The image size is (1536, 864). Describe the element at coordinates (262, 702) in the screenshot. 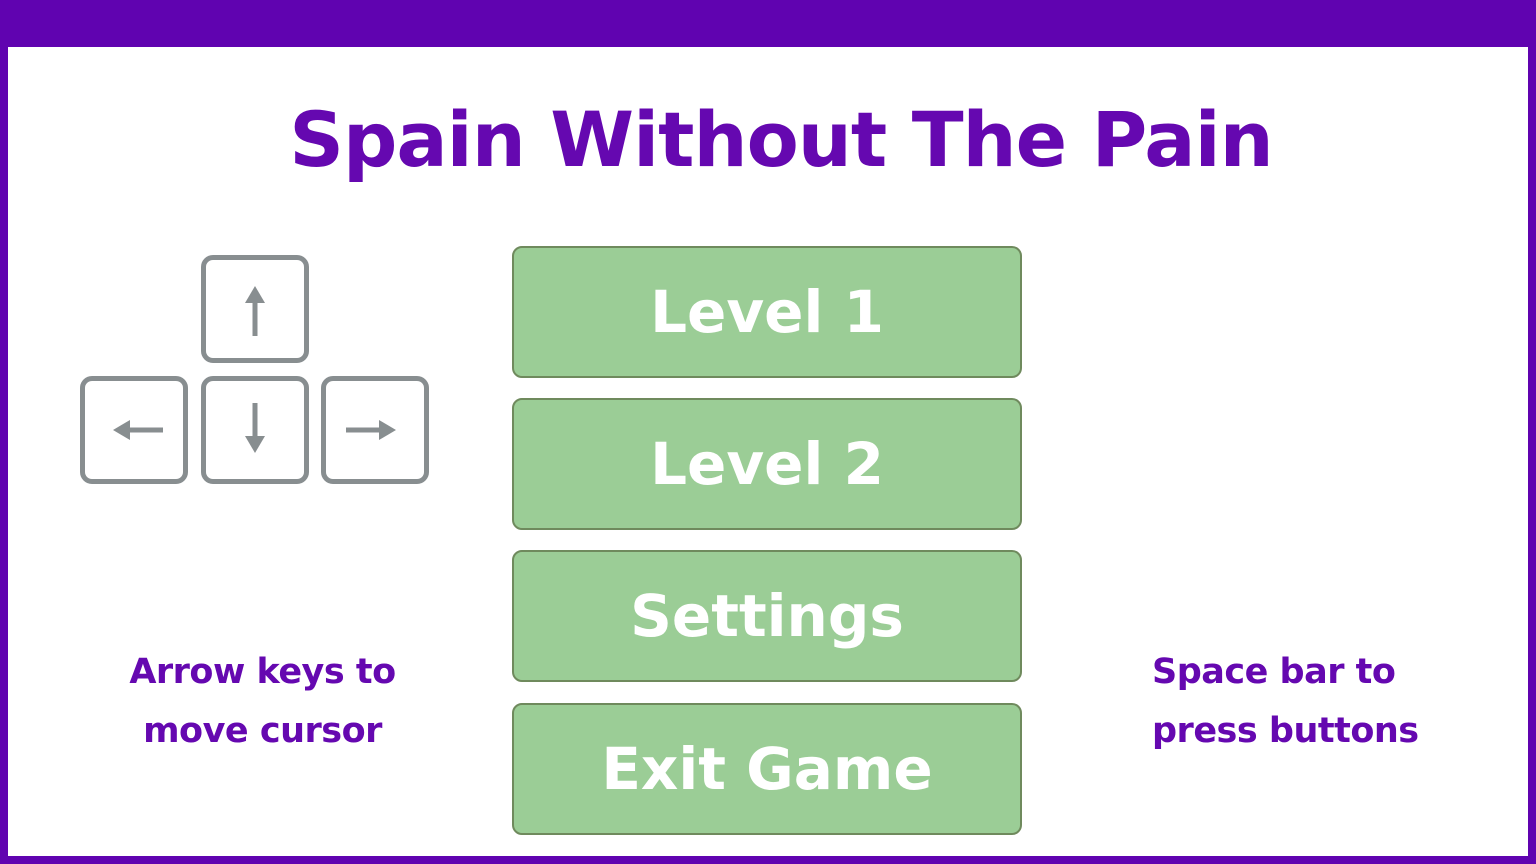

I see `move-cursor-hint: Arrow keys to move cursor` at that location.